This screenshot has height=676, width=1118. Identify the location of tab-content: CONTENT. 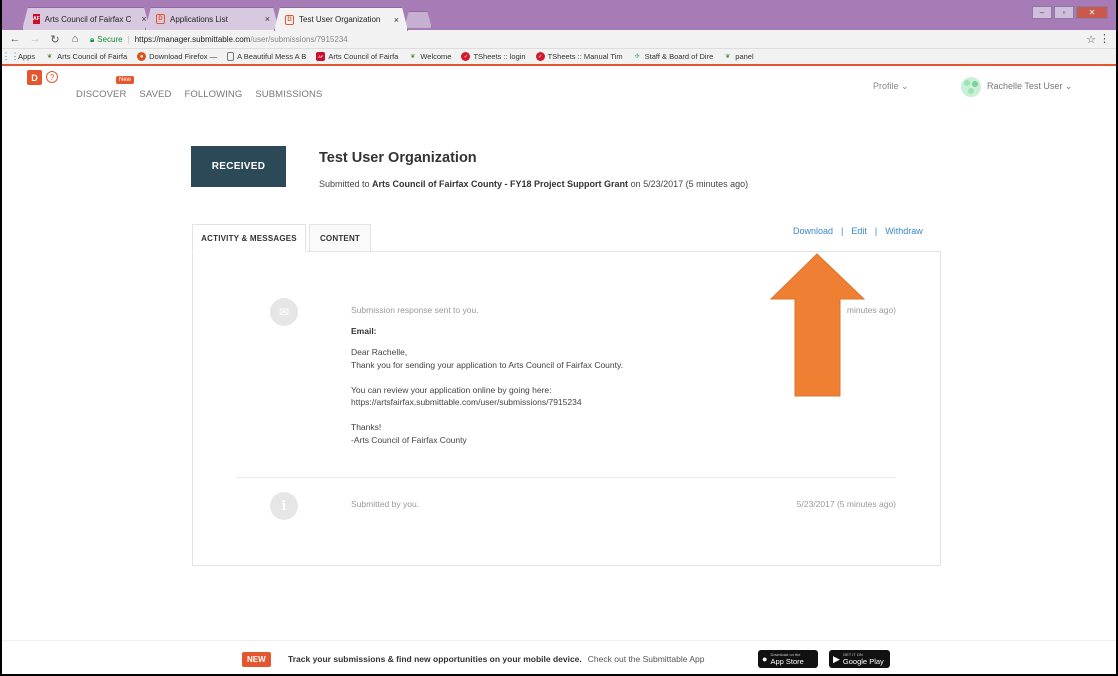
(340, 238).